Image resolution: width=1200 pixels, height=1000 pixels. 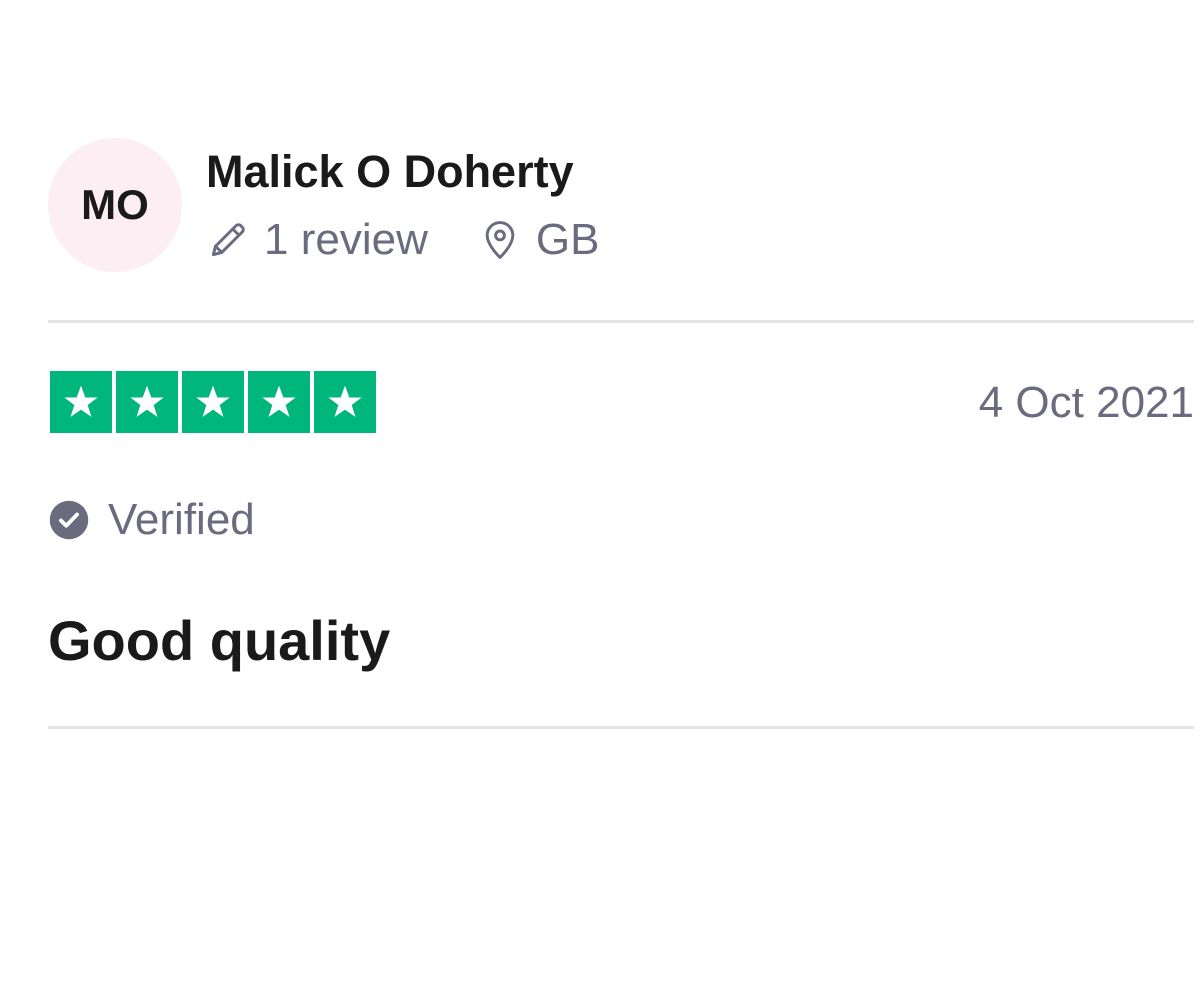 I want to click on location-pin-icon, so click(x=500, y=240).